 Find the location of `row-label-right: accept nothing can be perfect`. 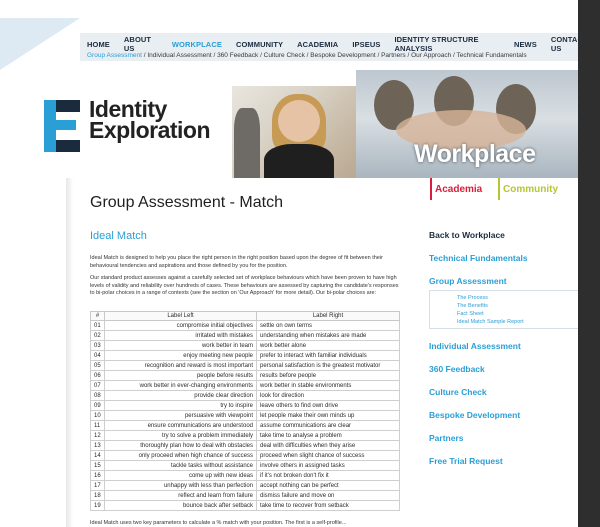

row-label-right: accept nothing can be perfect is located at coordinates (328, 485).